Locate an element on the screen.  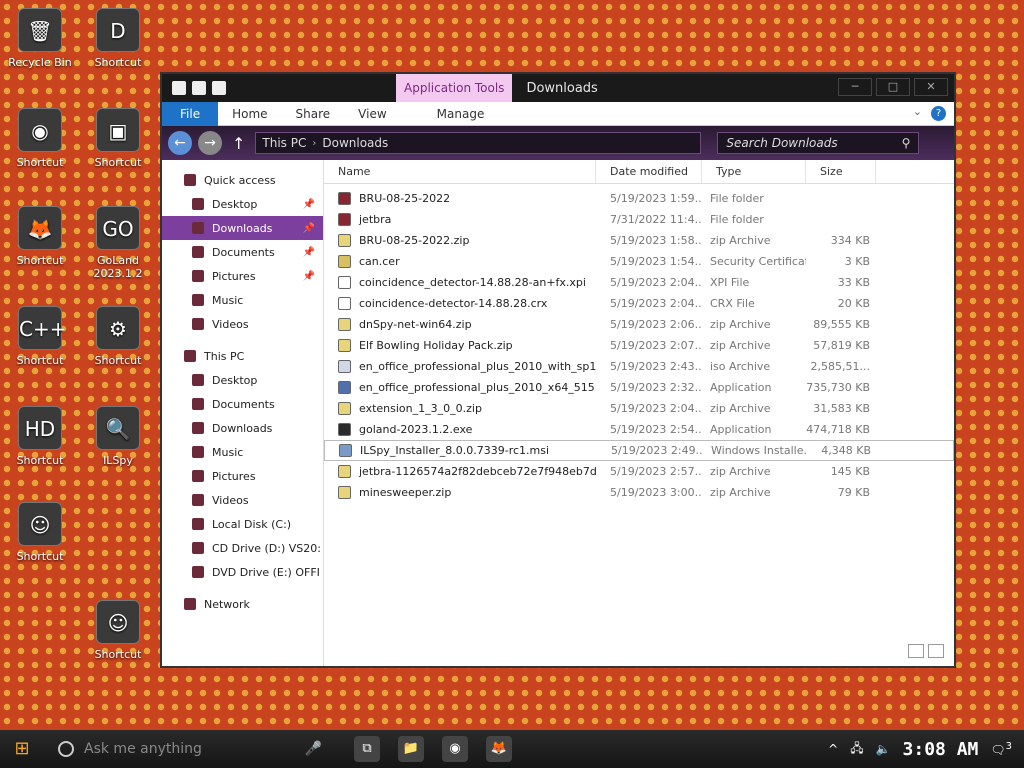
new-folder-icon is located at coordinates (219, 88).